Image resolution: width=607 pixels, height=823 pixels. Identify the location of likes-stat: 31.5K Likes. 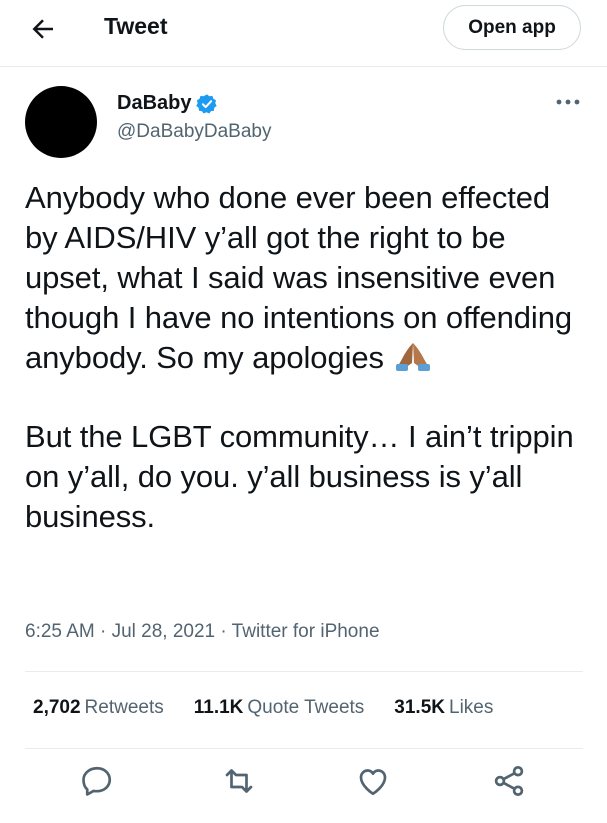
(443, 708).